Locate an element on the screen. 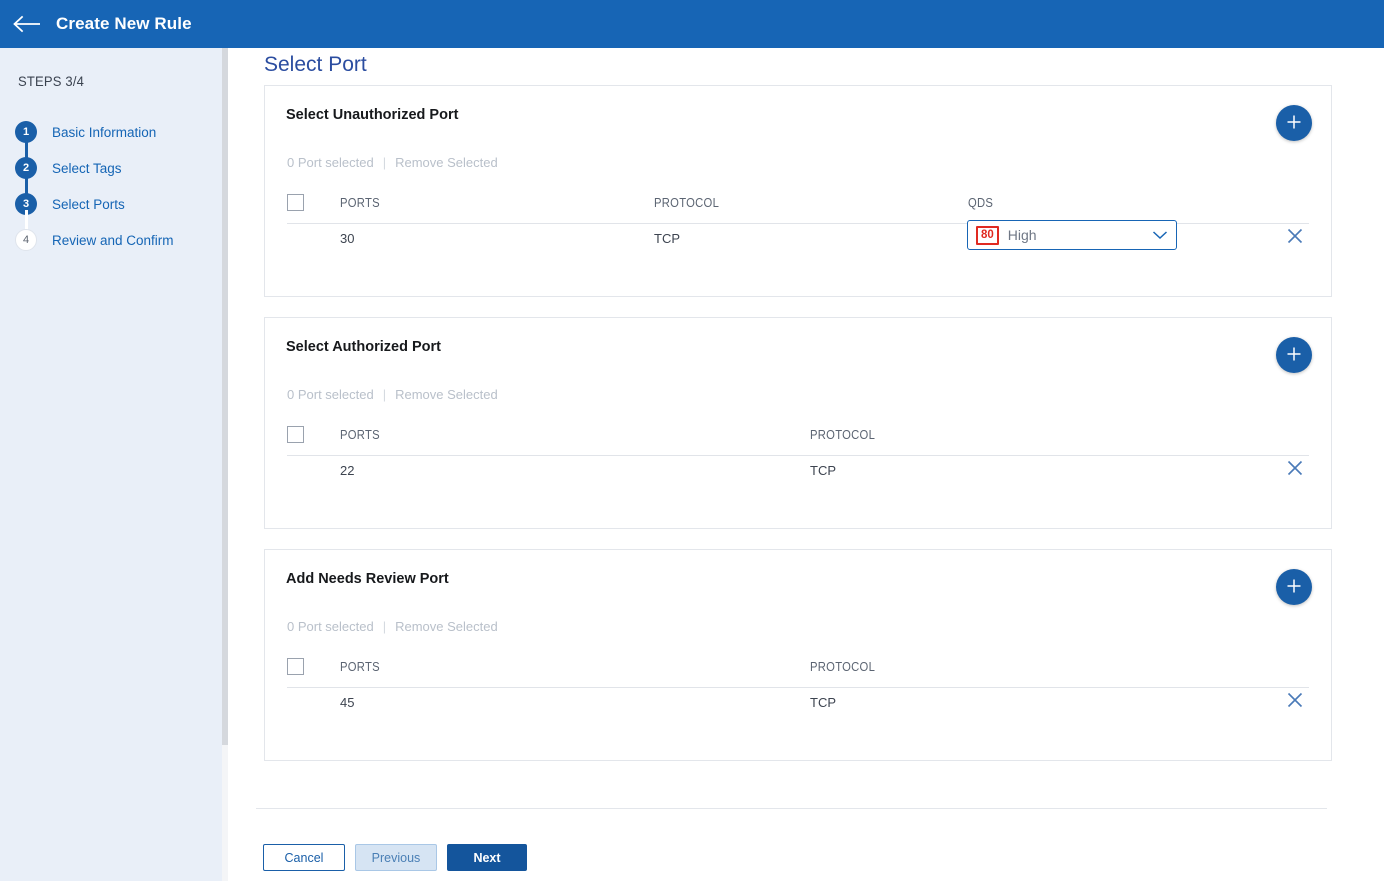 This screenshot has height=881, width=1384. arrow-left-icon is located at coordinates (27, 24).